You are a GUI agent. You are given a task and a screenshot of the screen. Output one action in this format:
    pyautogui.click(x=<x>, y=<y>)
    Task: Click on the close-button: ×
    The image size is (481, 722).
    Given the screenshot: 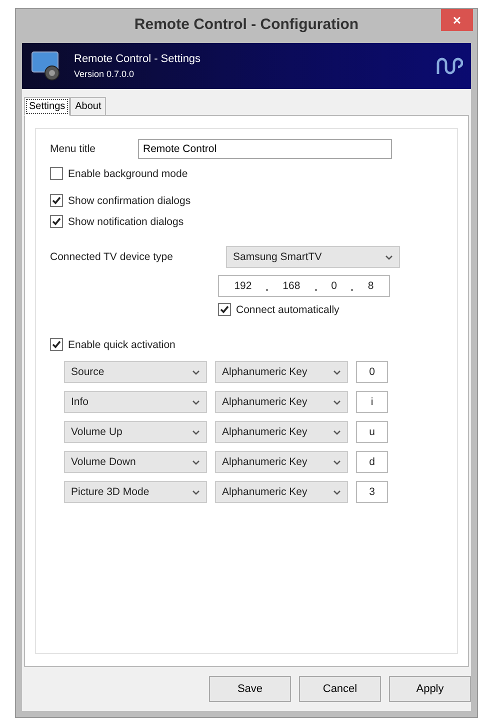 What is the action you would take?
    pyautogui.click(x=457, y=20)
    